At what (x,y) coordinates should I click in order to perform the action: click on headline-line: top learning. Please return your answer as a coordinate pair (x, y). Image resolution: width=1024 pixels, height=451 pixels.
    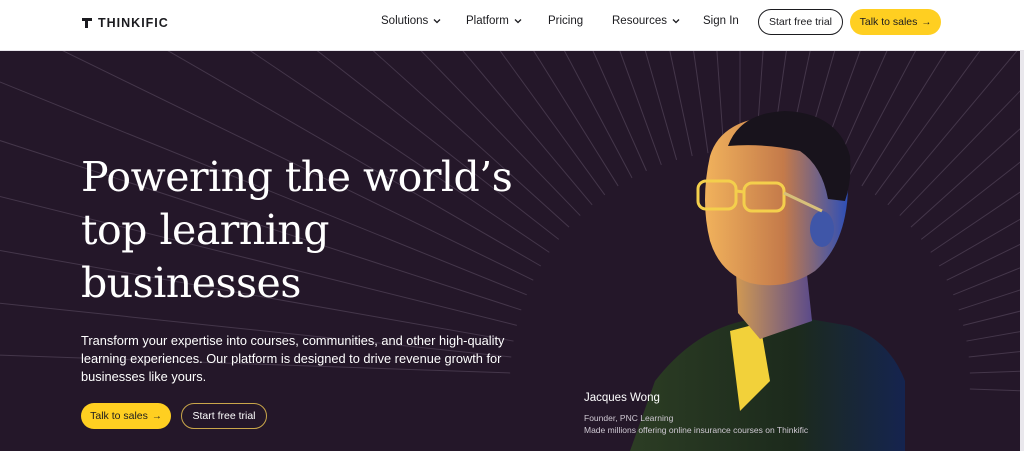
    Looking at the image, I should click on (205, 230).